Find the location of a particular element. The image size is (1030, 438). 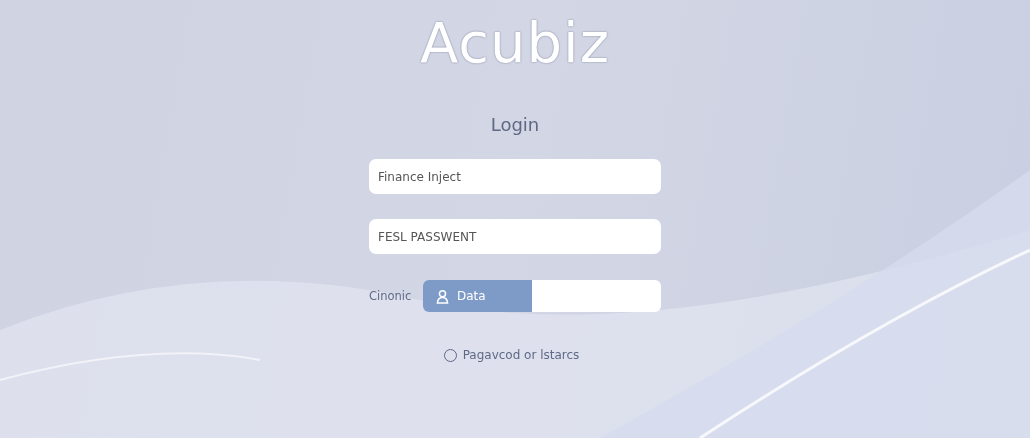

field-label: Cinonic is located at coordinates (391, 296).